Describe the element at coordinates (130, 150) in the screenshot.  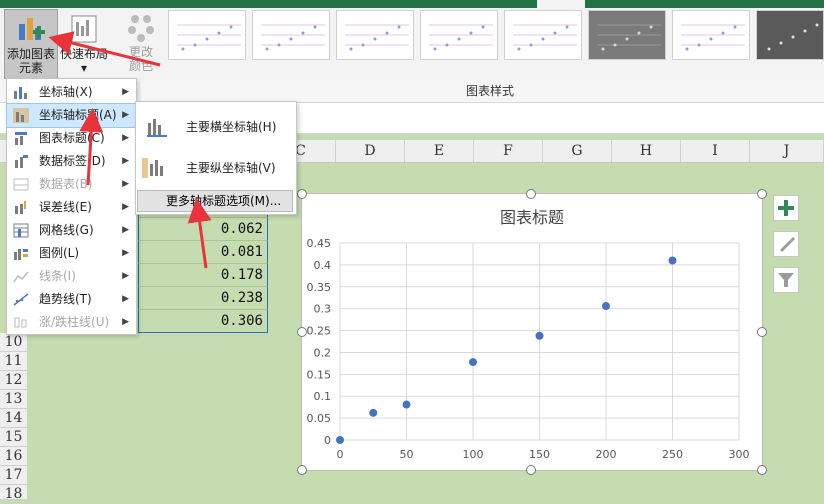
I see `annotation-arrows` at that location.